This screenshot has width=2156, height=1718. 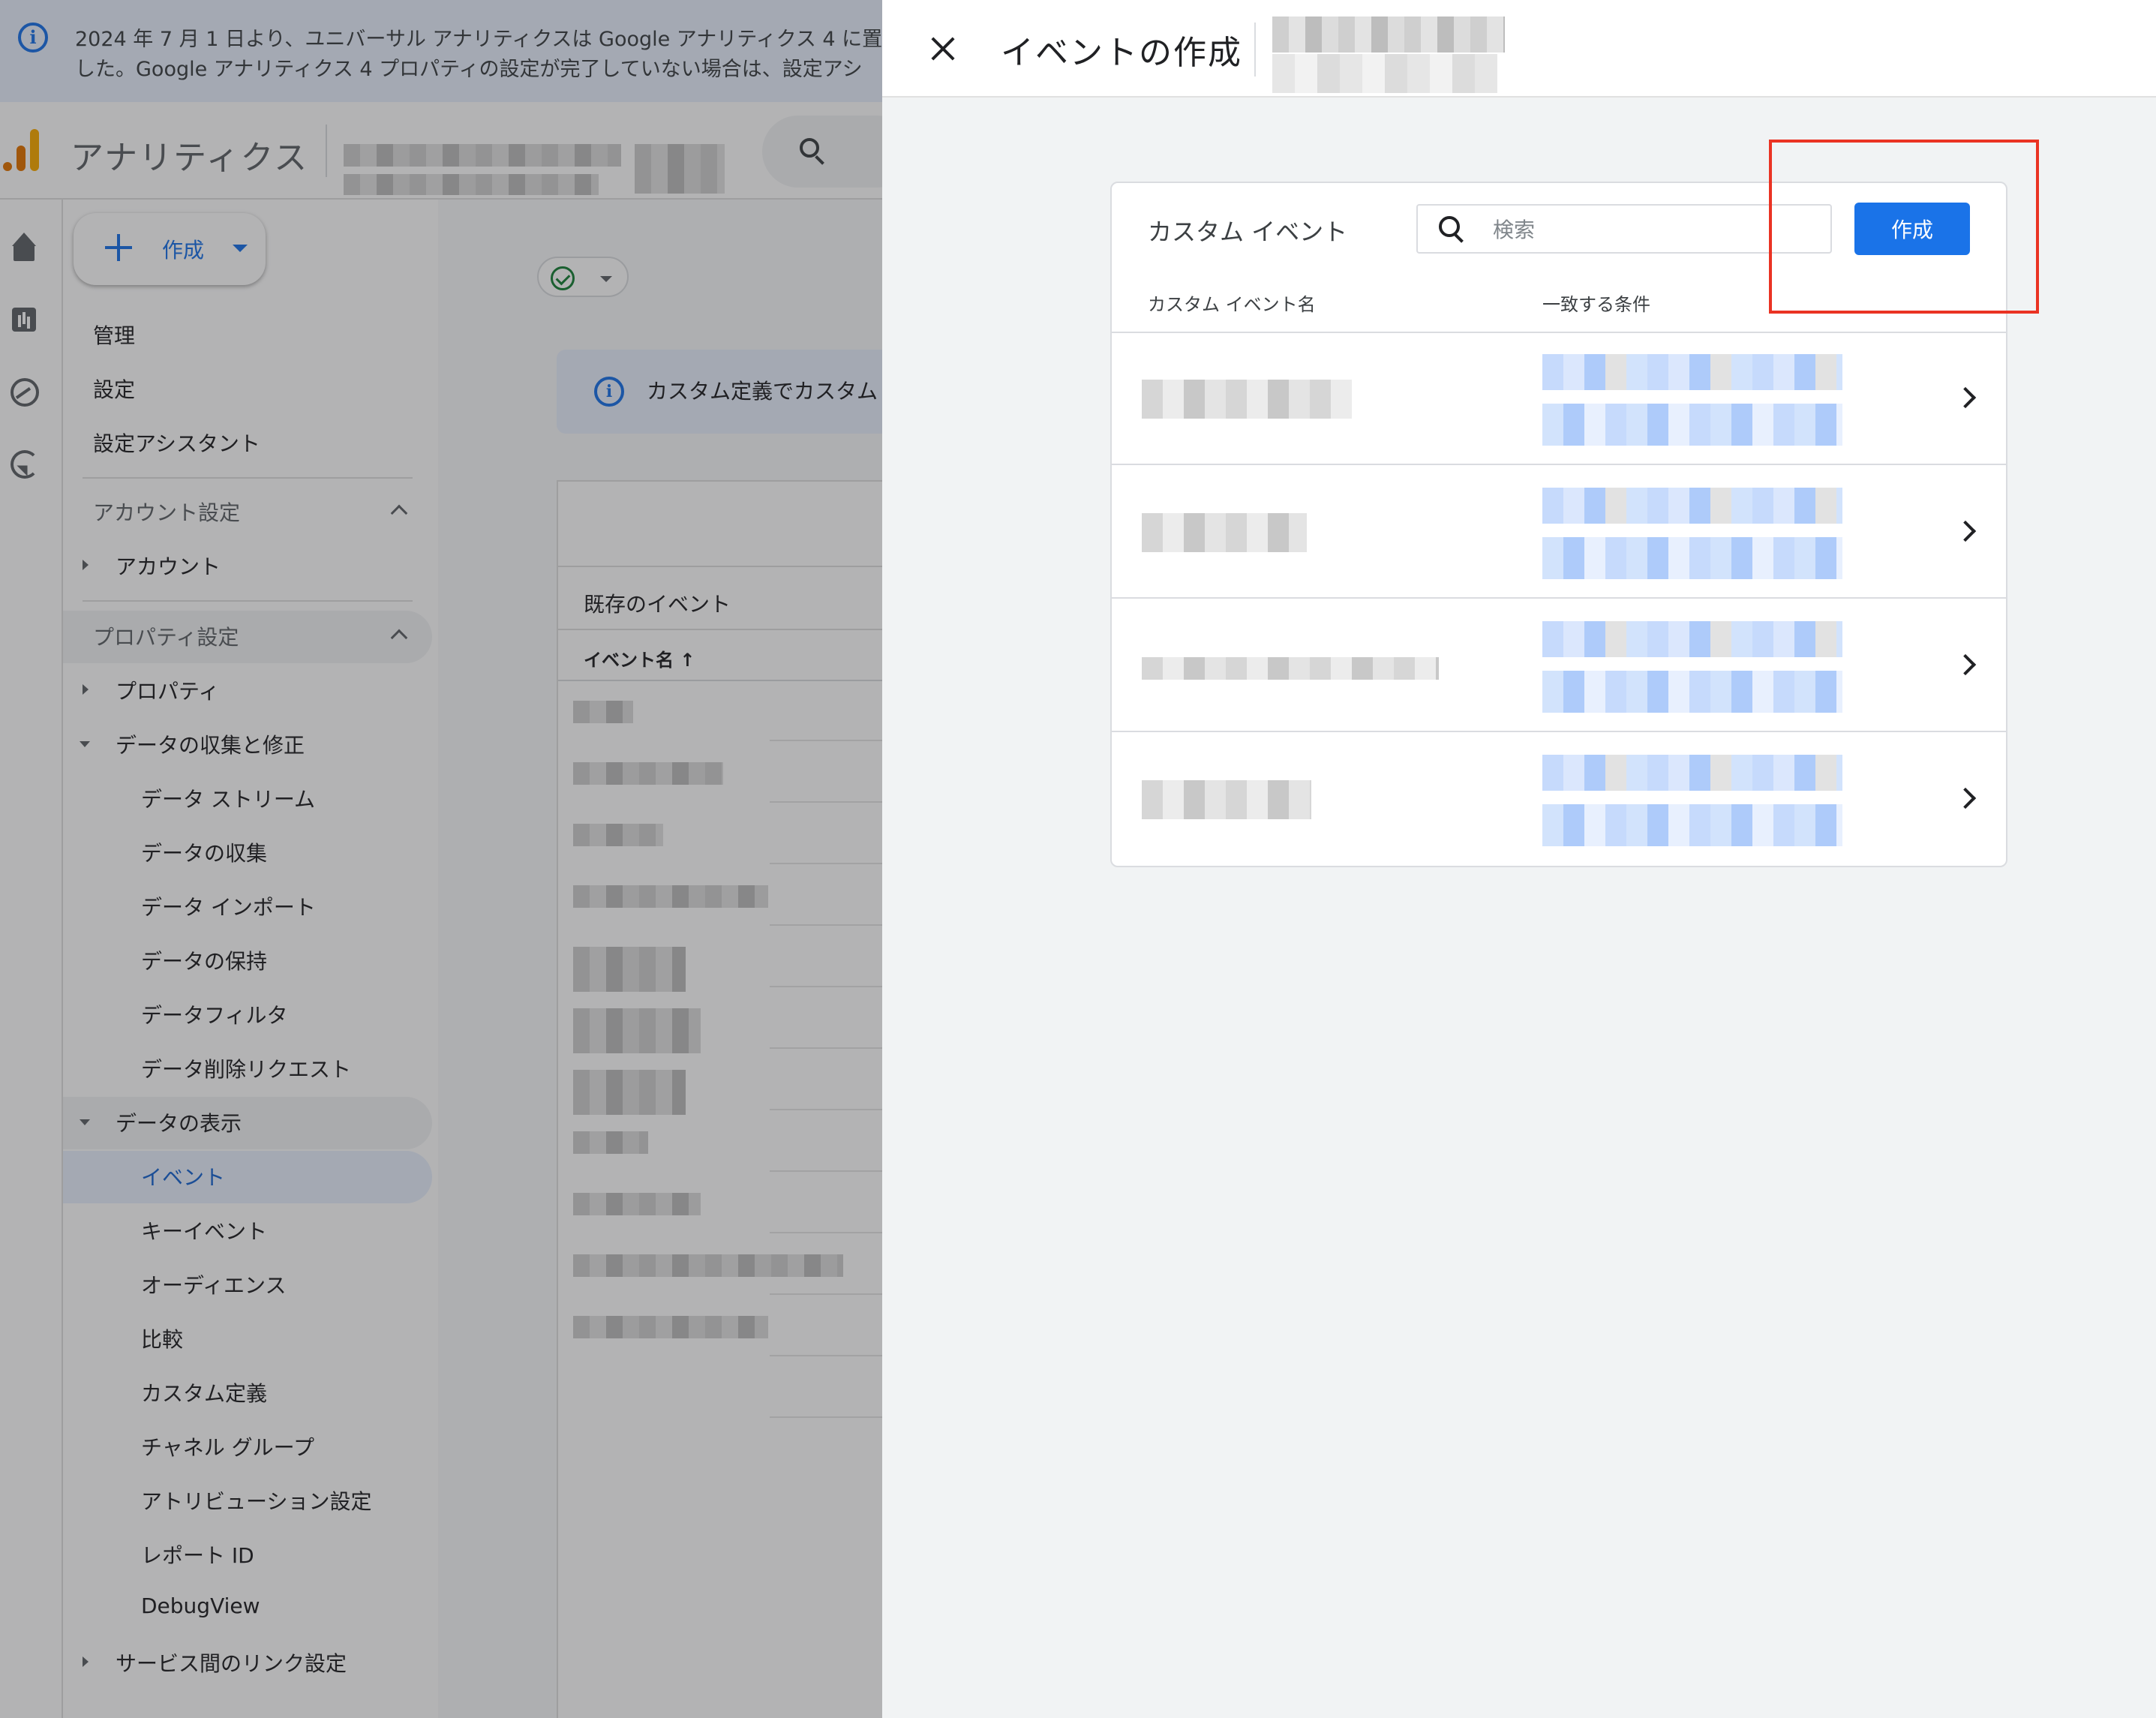 I want to click on annotation-highlight-box, so click(x=1904, y=227).